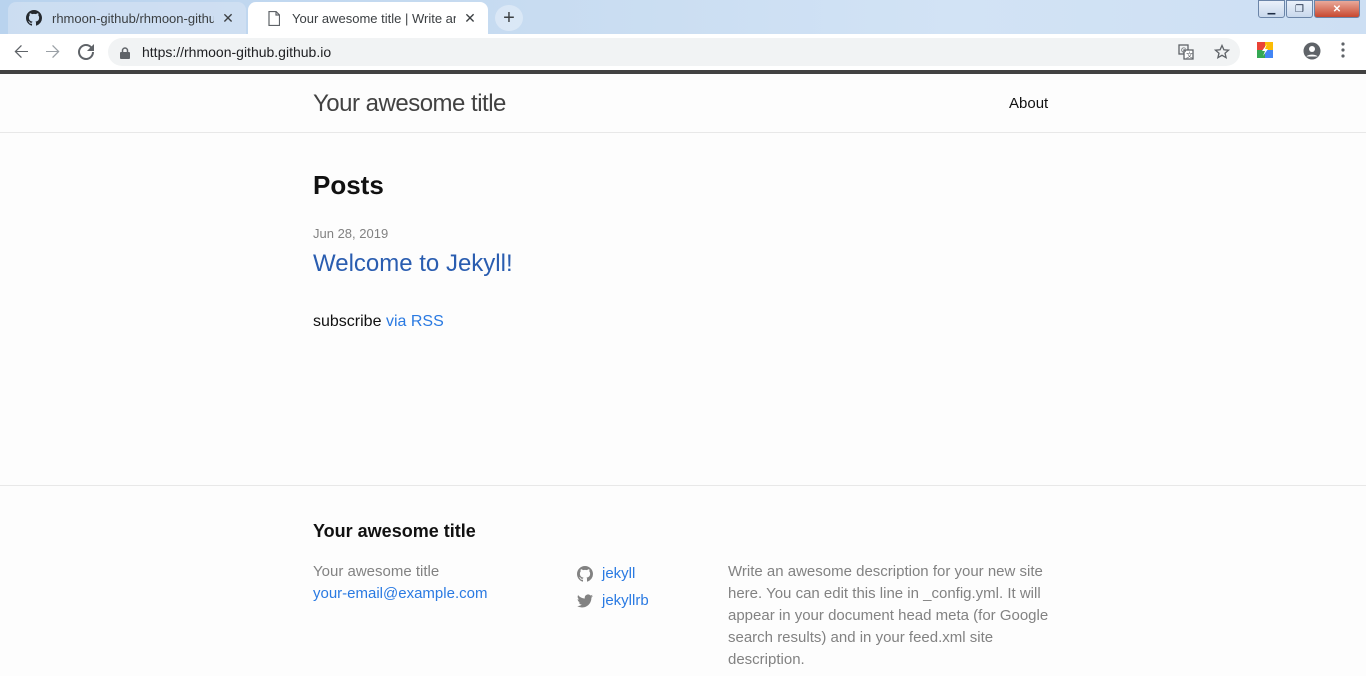  What do you see at coordinates (1343, 52) in the screenshot?
I see `menu-icon` at bounding box center [1343, 52].